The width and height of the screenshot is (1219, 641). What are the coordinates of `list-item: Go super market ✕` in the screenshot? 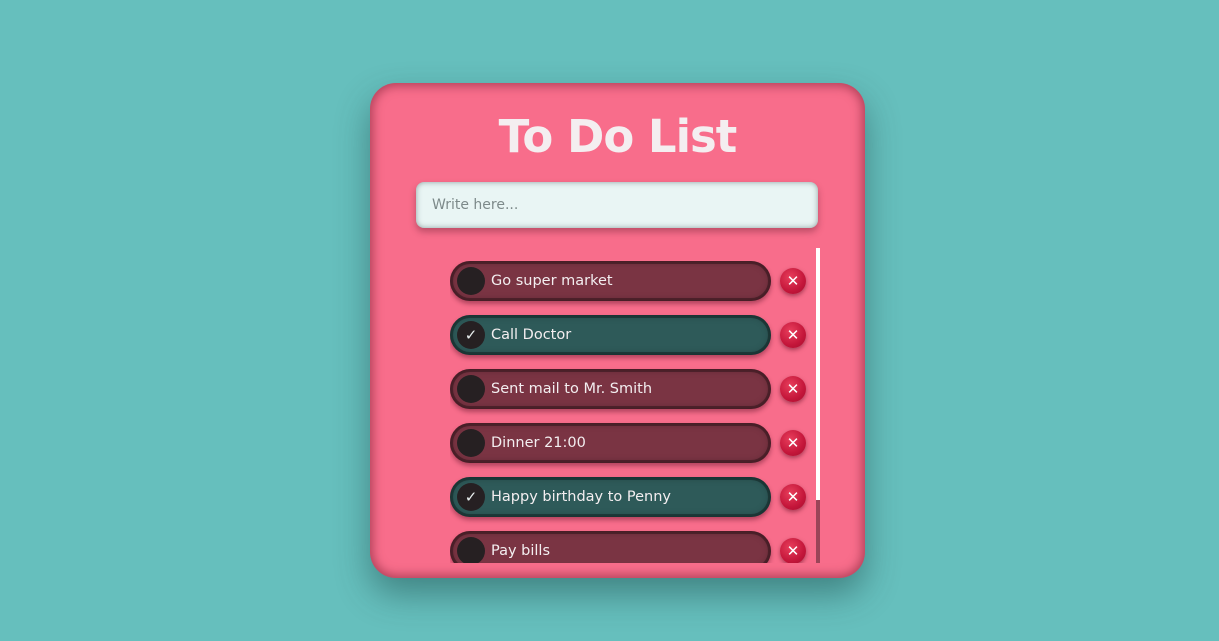 It's located at (630, 281).